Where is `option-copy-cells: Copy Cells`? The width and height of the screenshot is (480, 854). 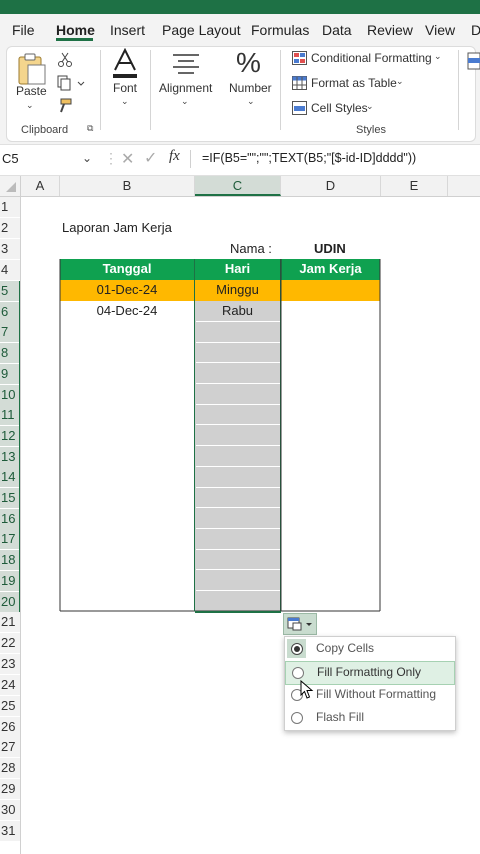 option-copy-cells: Copy Cells is located at coordinates (370, 649).